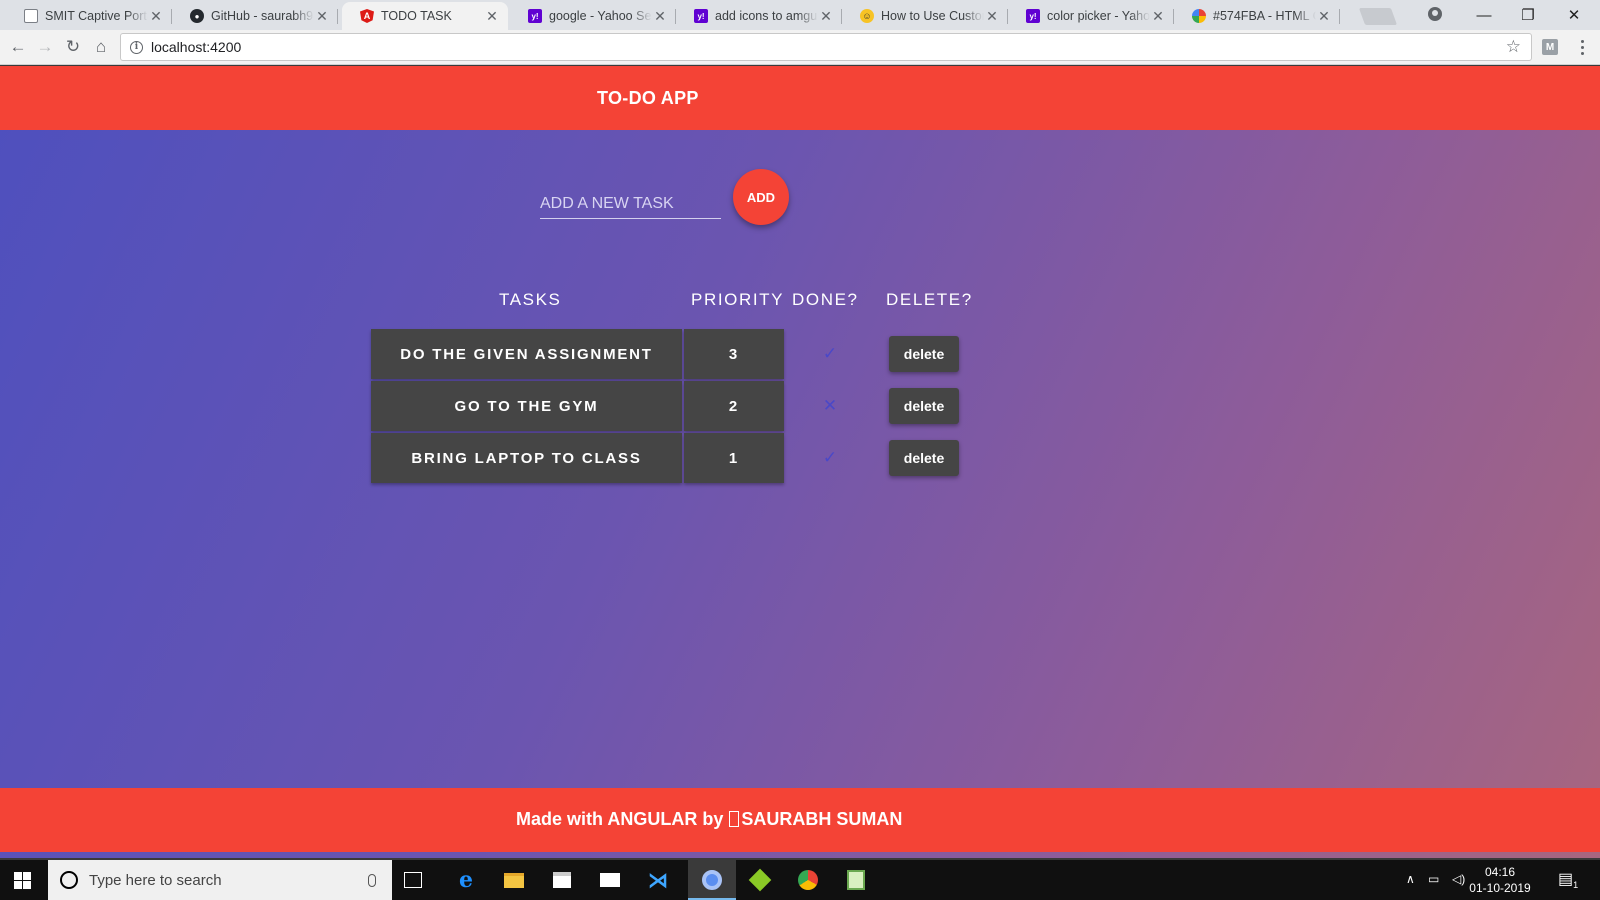  I want to click on network-icon: ▭, so click(1433, 879).